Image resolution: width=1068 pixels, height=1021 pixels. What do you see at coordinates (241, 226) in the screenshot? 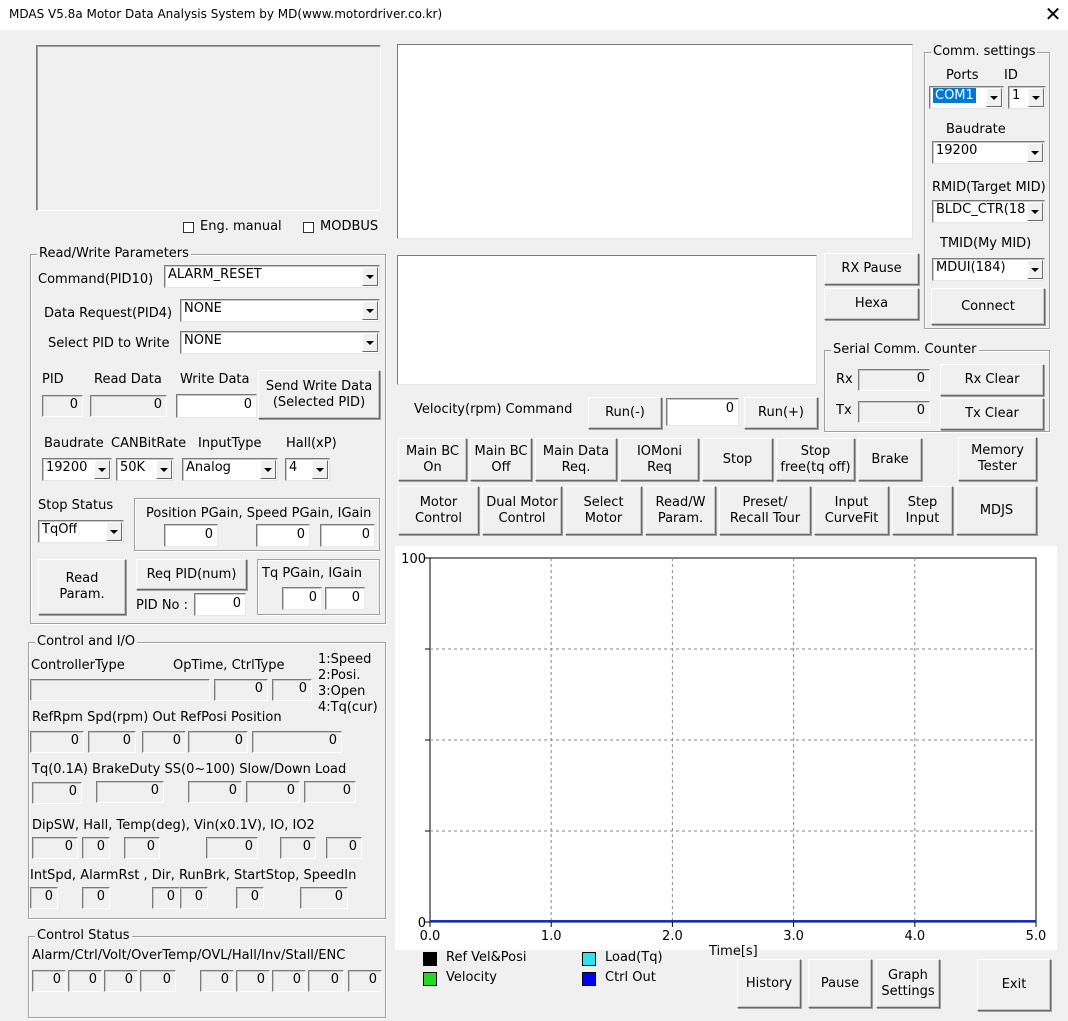
I see `eng-manual-label: Eng. manual` at bounding box center [241, 226].